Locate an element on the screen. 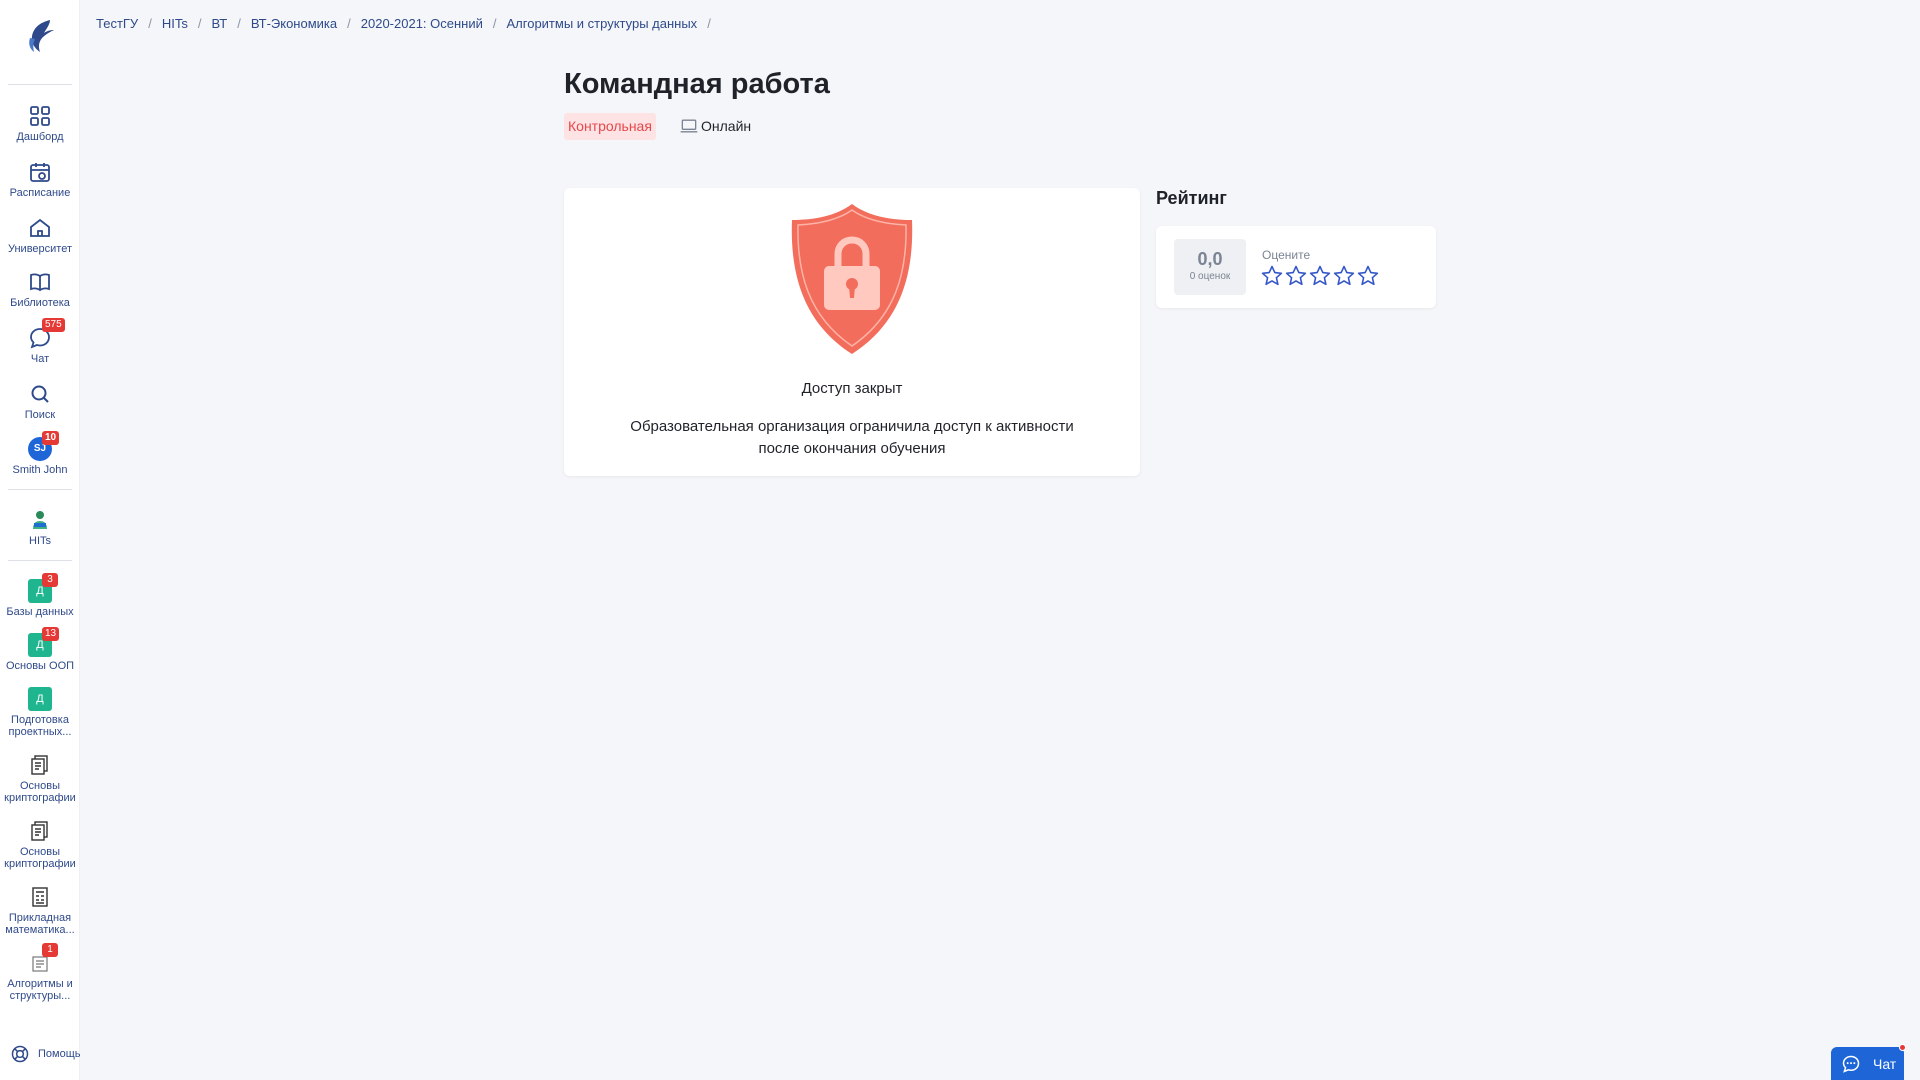 Image resolution: width=1920 pixels, height=1080 pixels. sidebar-item-label: Расписание is located at coordinates (40, 193).